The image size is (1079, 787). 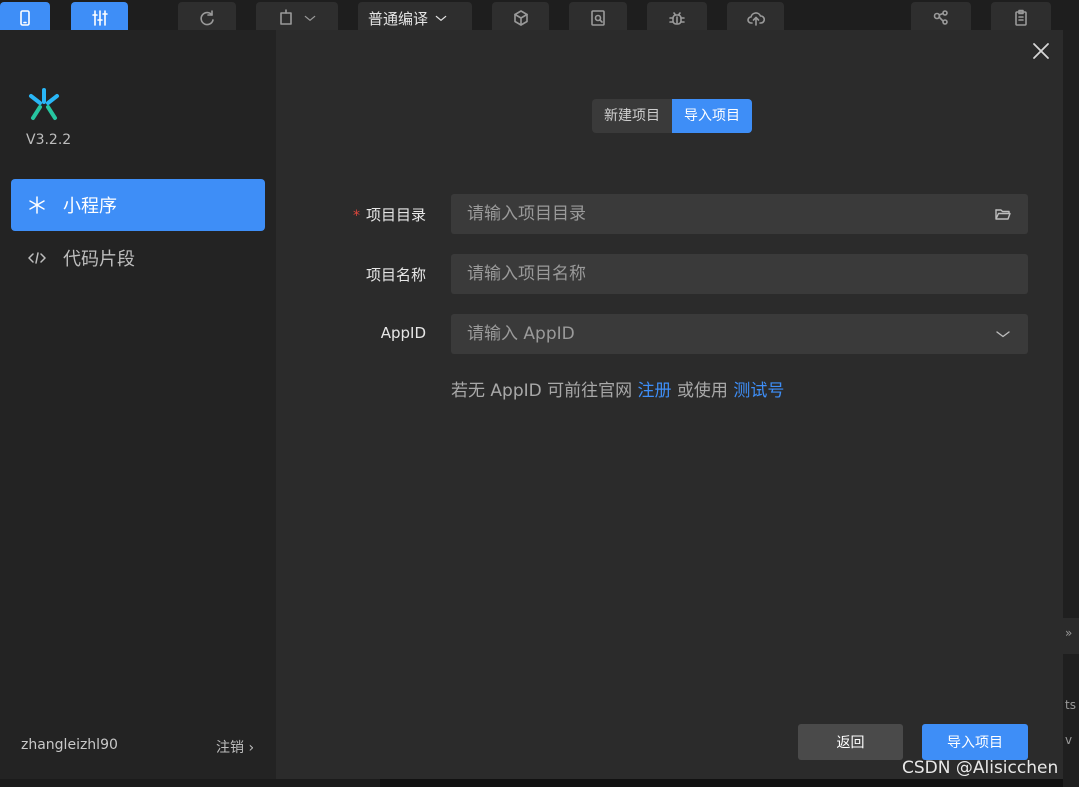 I want to click on watermark: CSDN @Alisicchen, so click(x=980, y=768).